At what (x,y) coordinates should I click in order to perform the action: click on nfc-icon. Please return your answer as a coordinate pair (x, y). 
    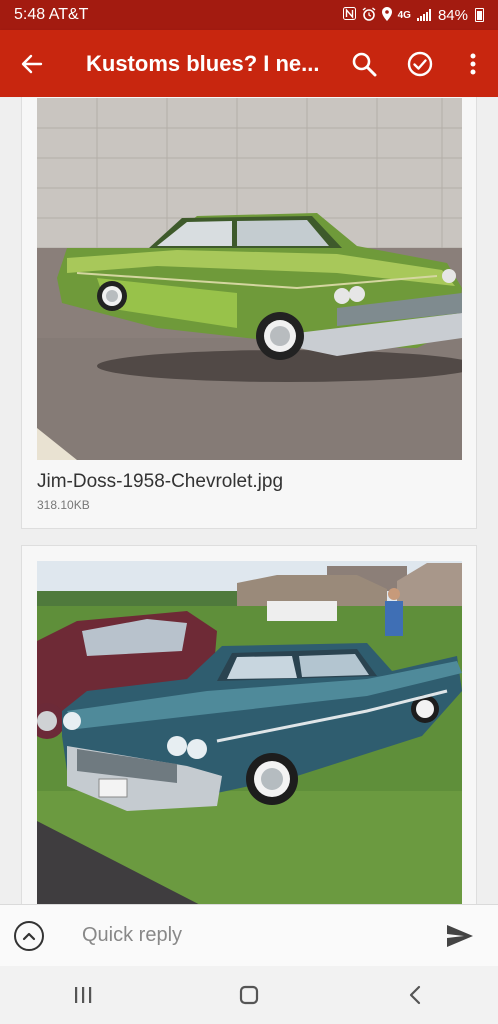
    Looking at the image, I should click on (349, 15).